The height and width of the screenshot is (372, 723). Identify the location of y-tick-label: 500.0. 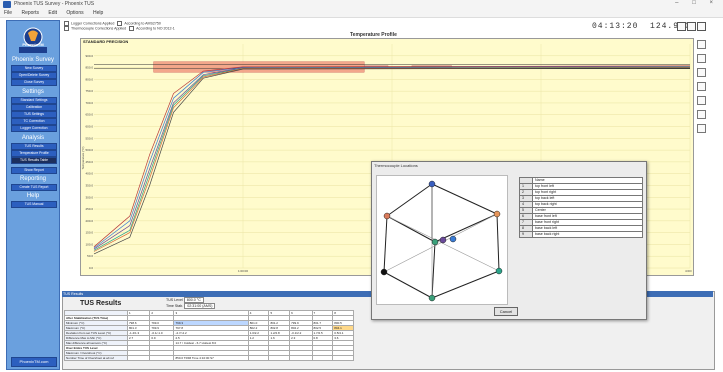
(89, 150).